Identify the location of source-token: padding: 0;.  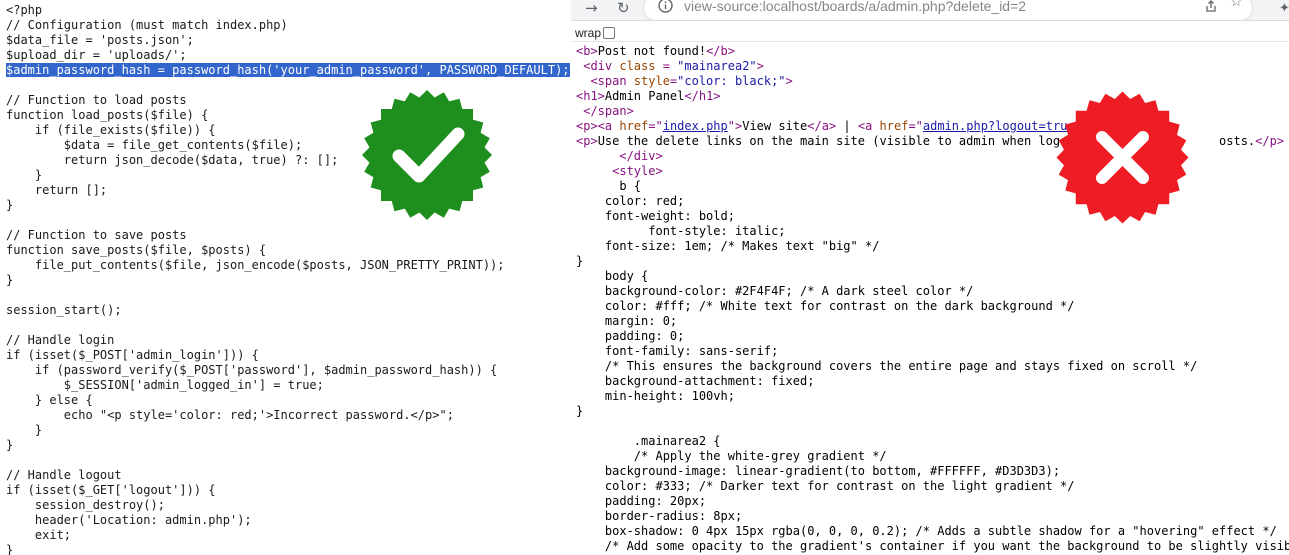
(630, 336).